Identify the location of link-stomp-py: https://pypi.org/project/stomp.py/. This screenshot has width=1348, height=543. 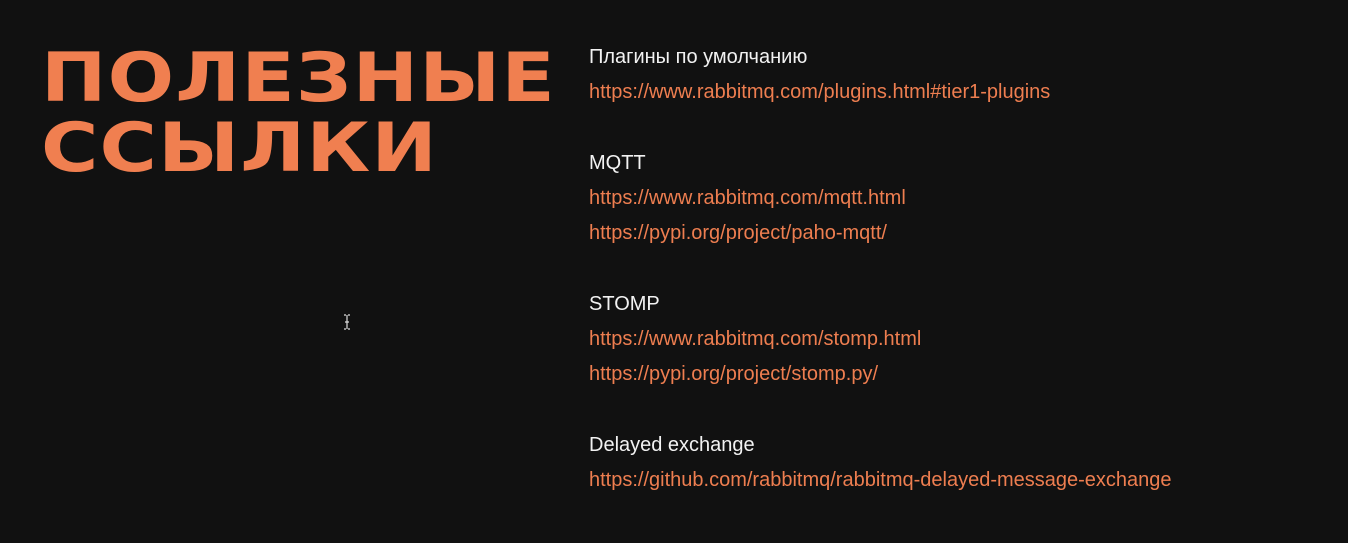
(959, 374).